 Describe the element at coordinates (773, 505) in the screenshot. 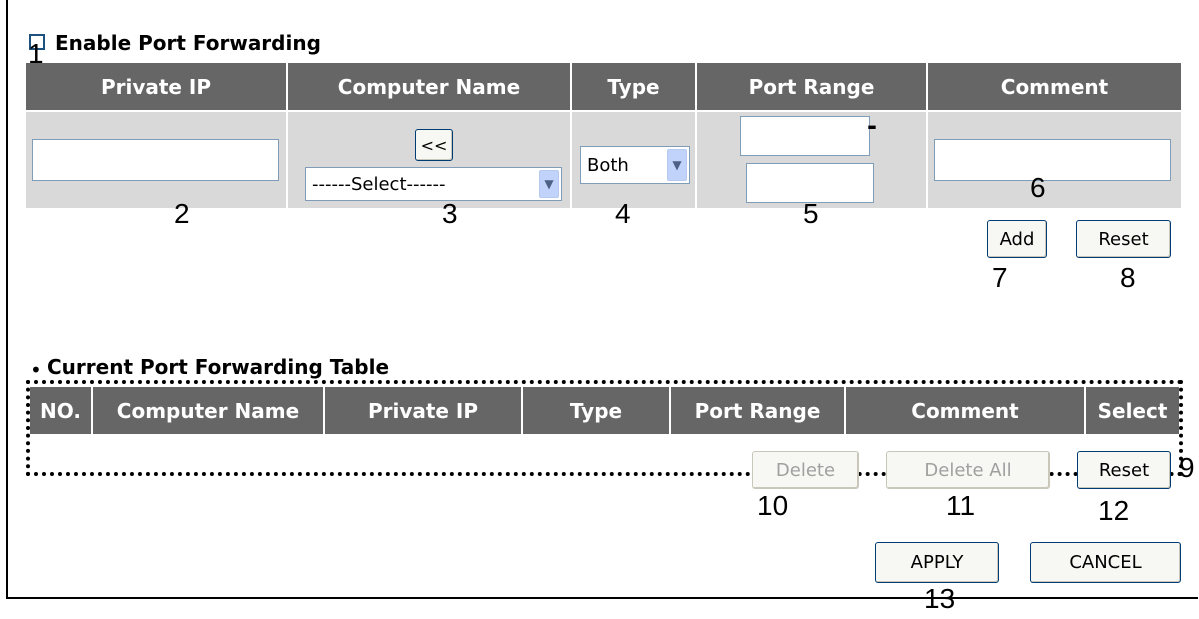

I see `callout-10: 10` at that location.